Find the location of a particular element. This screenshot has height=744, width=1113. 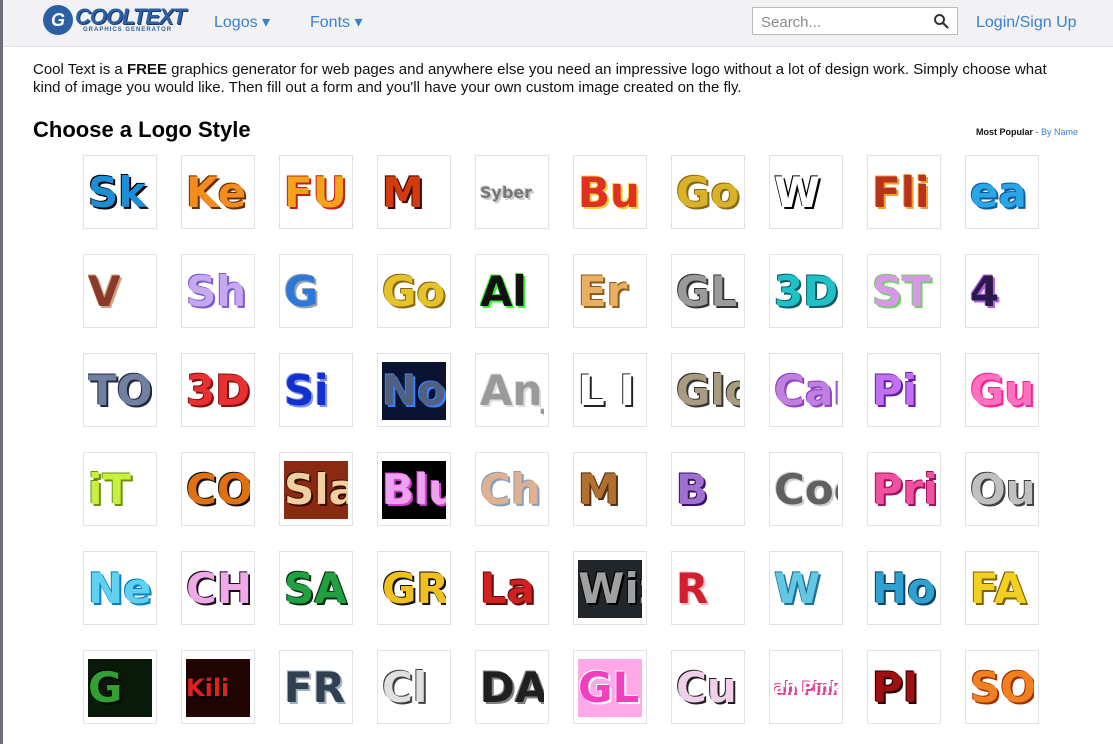

logo-style-preview: GRA is located at coordinates (414, 589).